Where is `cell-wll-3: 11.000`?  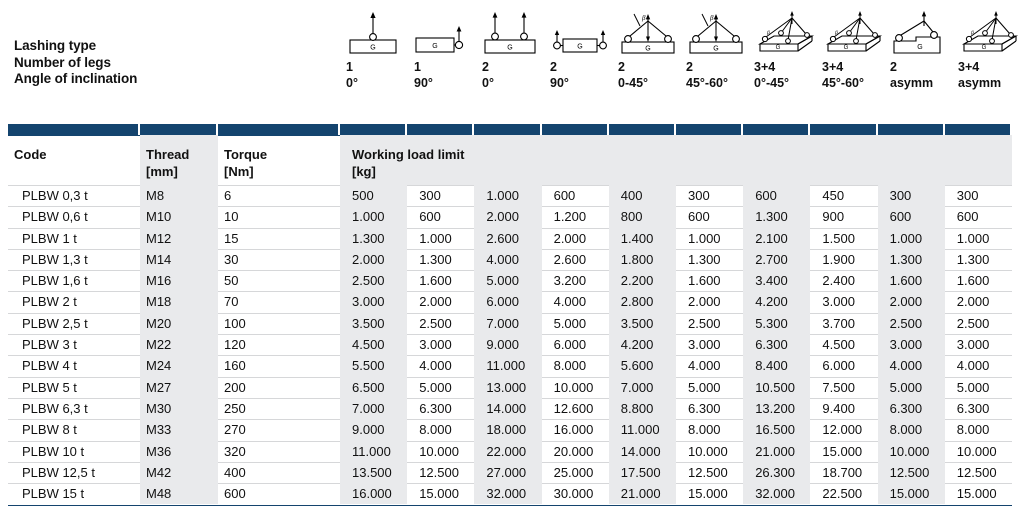
cell-wll-3: 11.000 is located at coordinates (508, 366).